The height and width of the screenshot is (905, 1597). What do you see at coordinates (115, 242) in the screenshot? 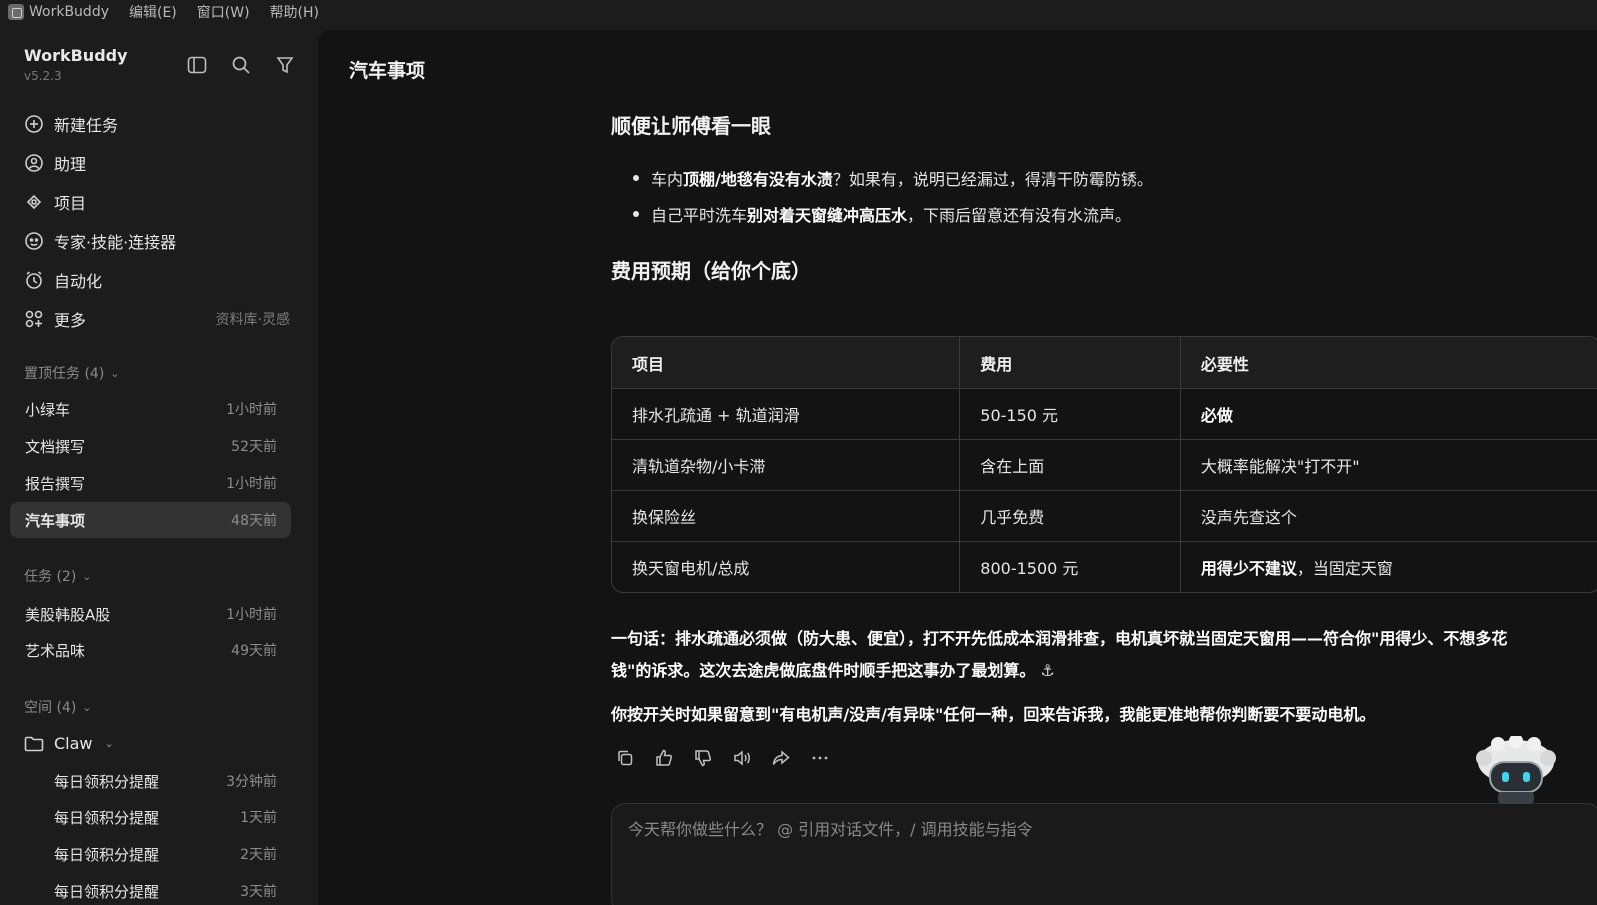
I see `nav-label: 专家·技能·连接器` at bounding box center [115, 242].